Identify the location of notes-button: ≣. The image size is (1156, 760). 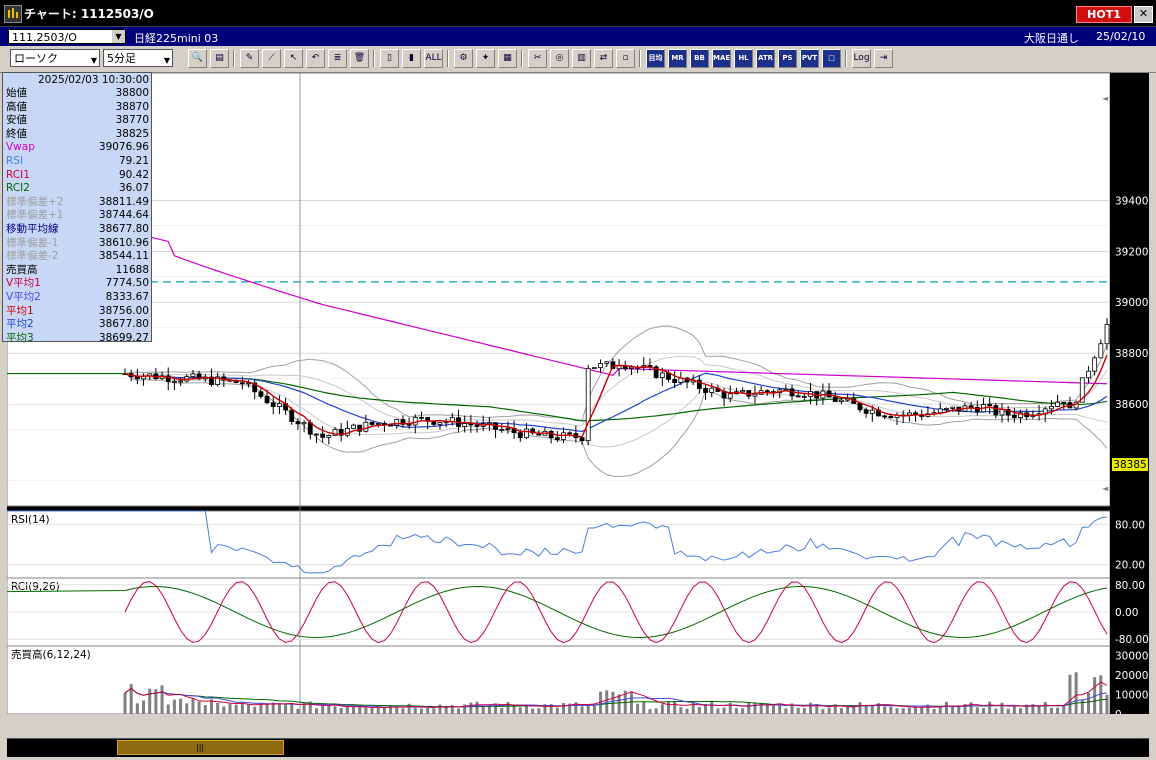
(337, 58).